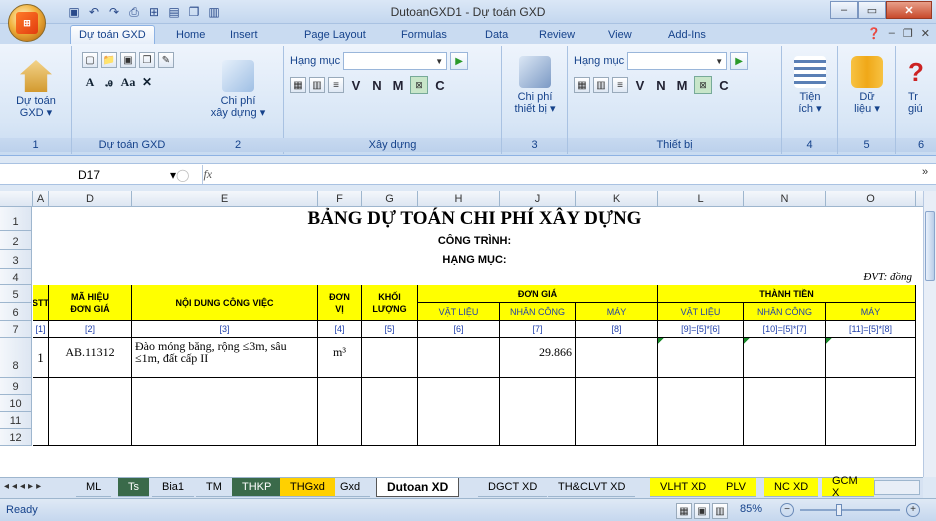  What do you see at coordinates (390, 329) in the screenshot?
I see `index-cell: [5]` at bounding box center [390, 329].